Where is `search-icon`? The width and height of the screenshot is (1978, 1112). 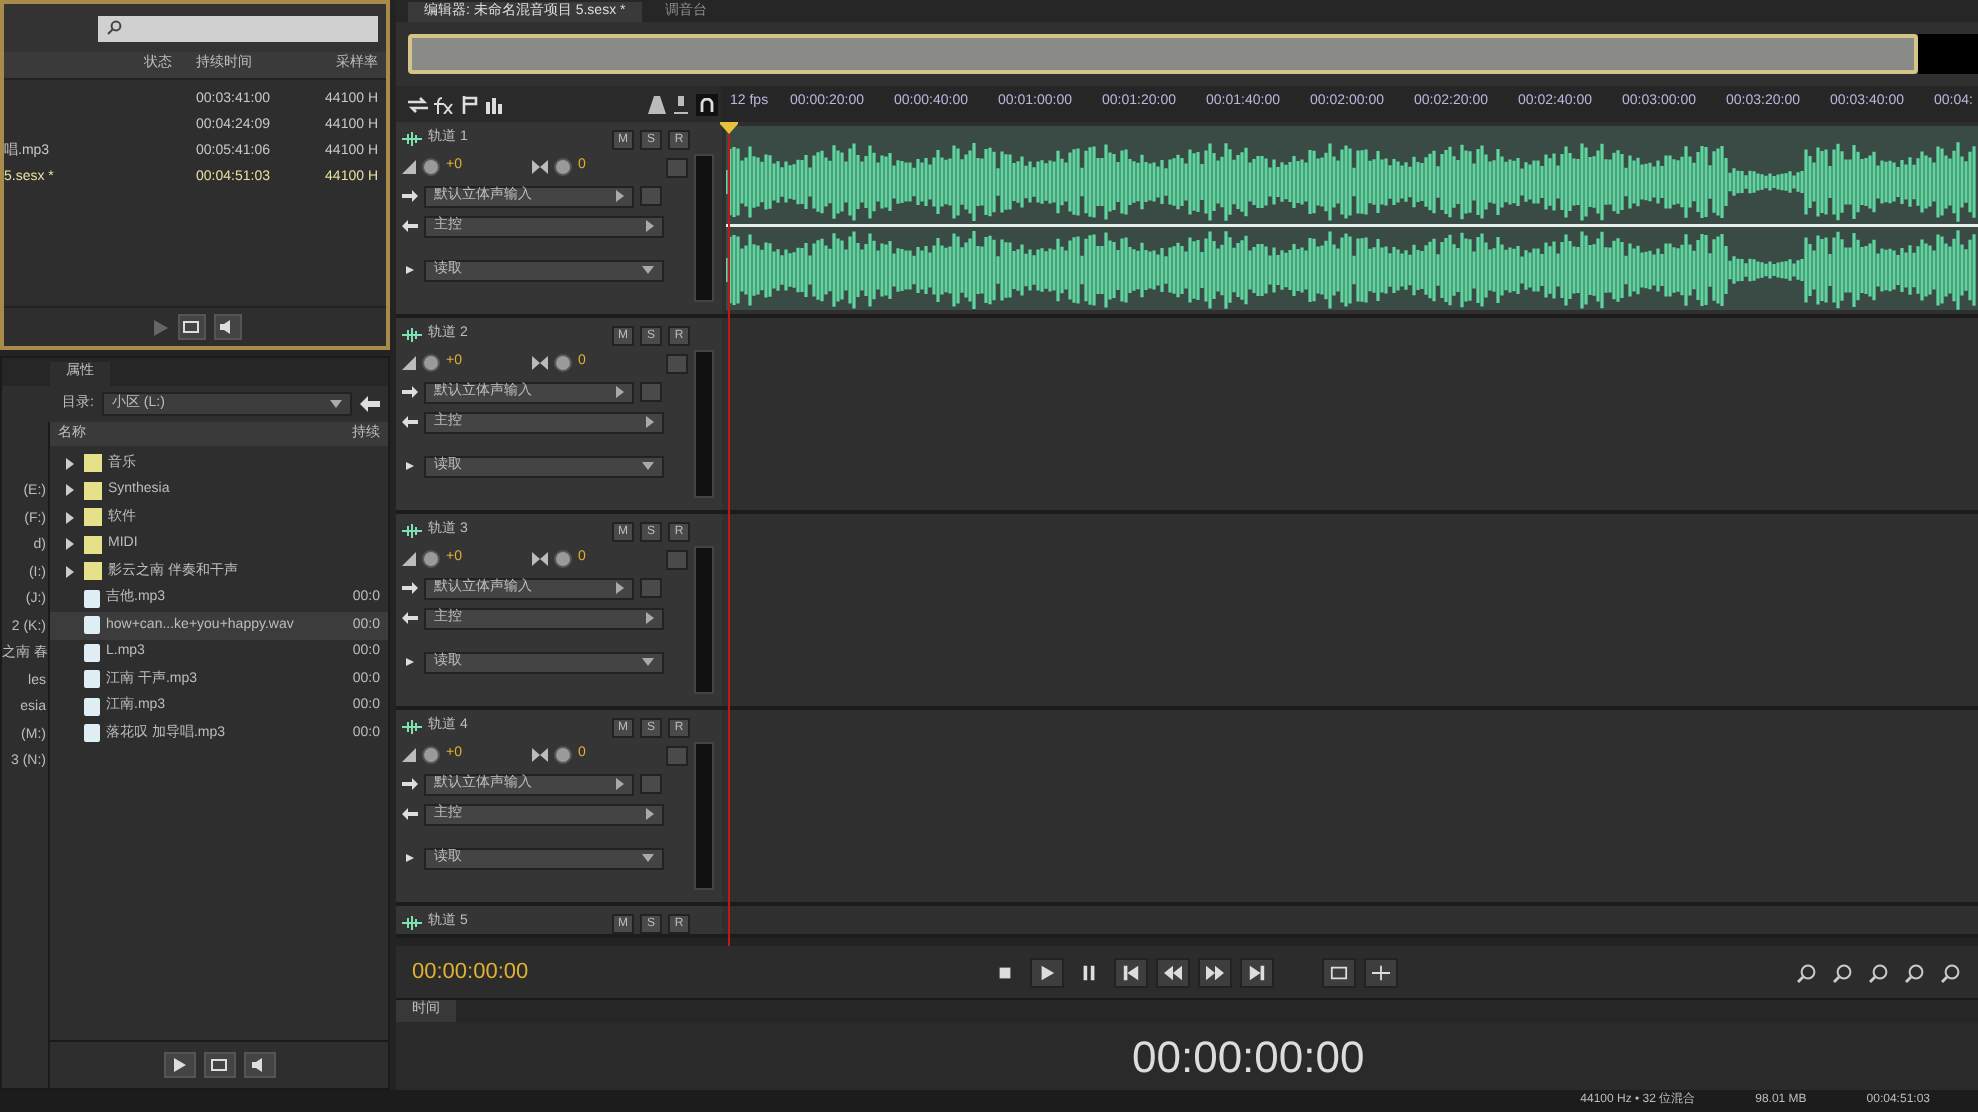 search-icon is located at coordinates (114, 28).